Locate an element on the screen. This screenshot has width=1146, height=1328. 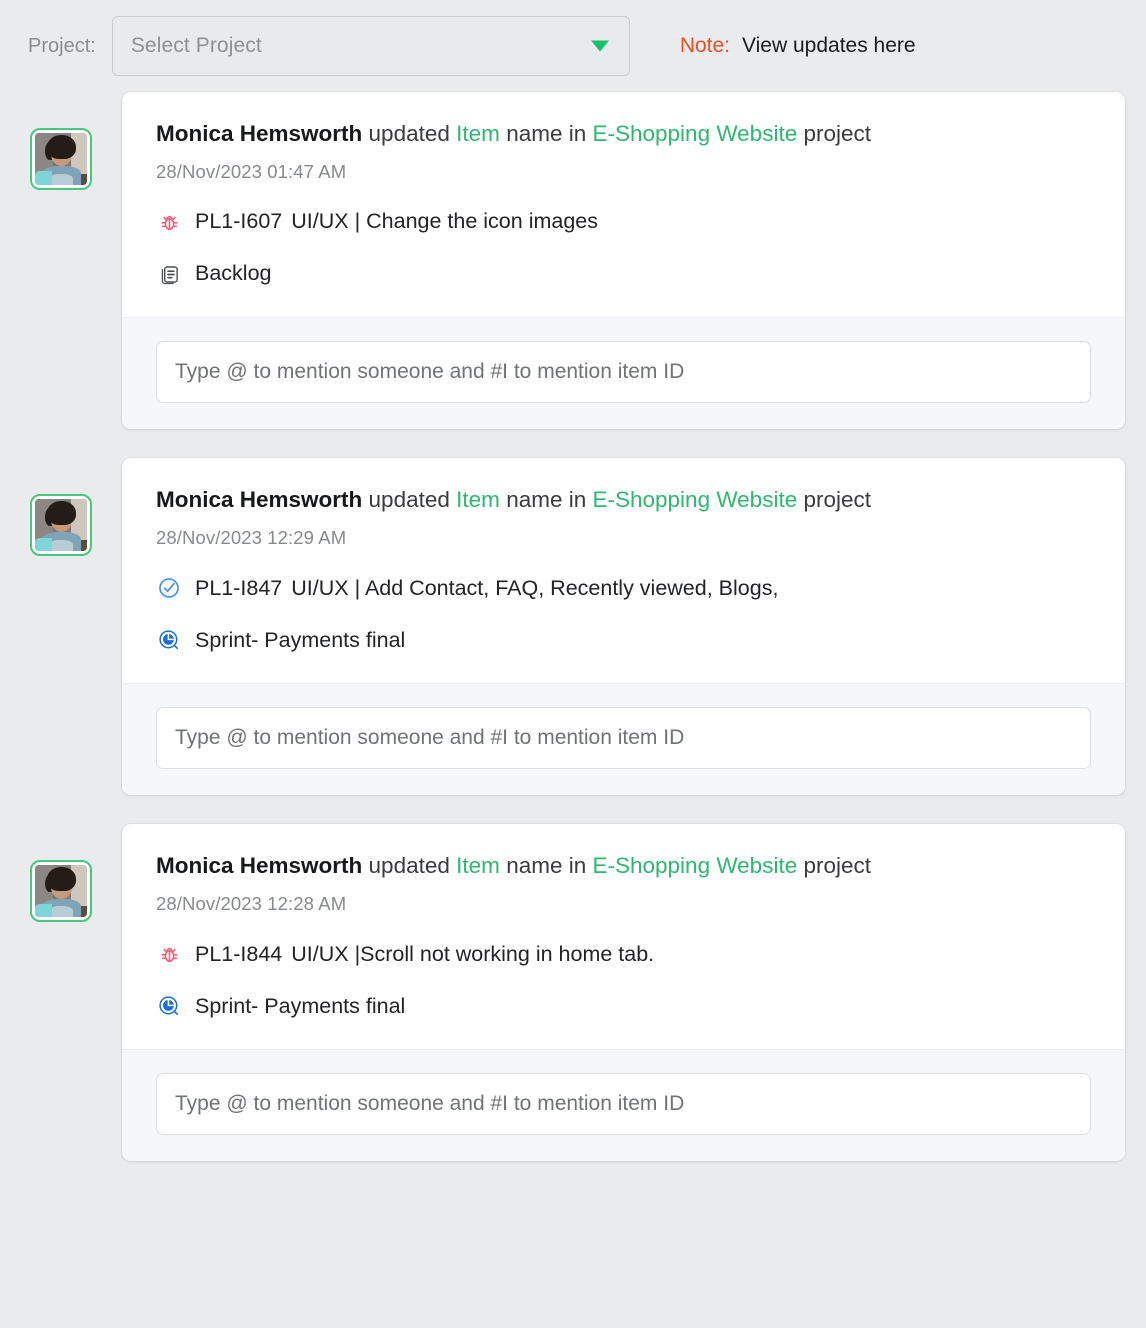
project-label: Project: is located at coordinates (62, 45).